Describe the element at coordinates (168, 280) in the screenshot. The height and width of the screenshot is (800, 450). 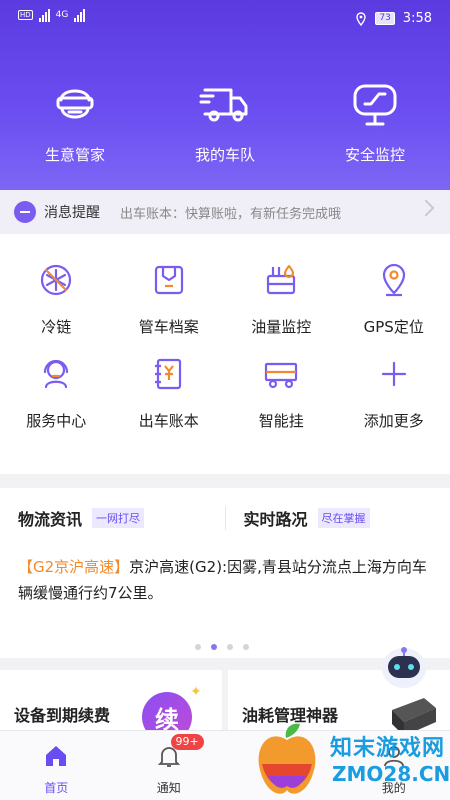
I see `archive-icon` at that location.